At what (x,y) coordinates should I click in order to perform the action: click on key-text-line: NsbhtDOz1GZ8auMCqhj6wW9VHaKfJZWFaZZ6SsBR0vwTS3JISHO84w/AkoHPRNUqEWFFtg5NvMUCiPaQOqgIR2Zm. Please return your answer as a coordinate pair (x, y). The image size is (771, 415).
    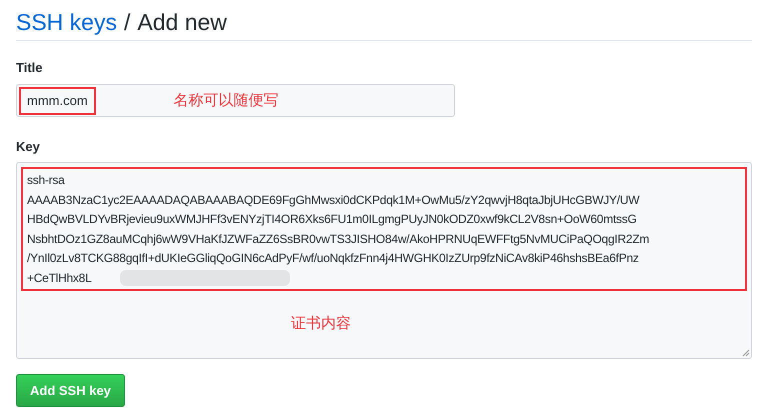
    Looking at the image, I should click on (338, 239).